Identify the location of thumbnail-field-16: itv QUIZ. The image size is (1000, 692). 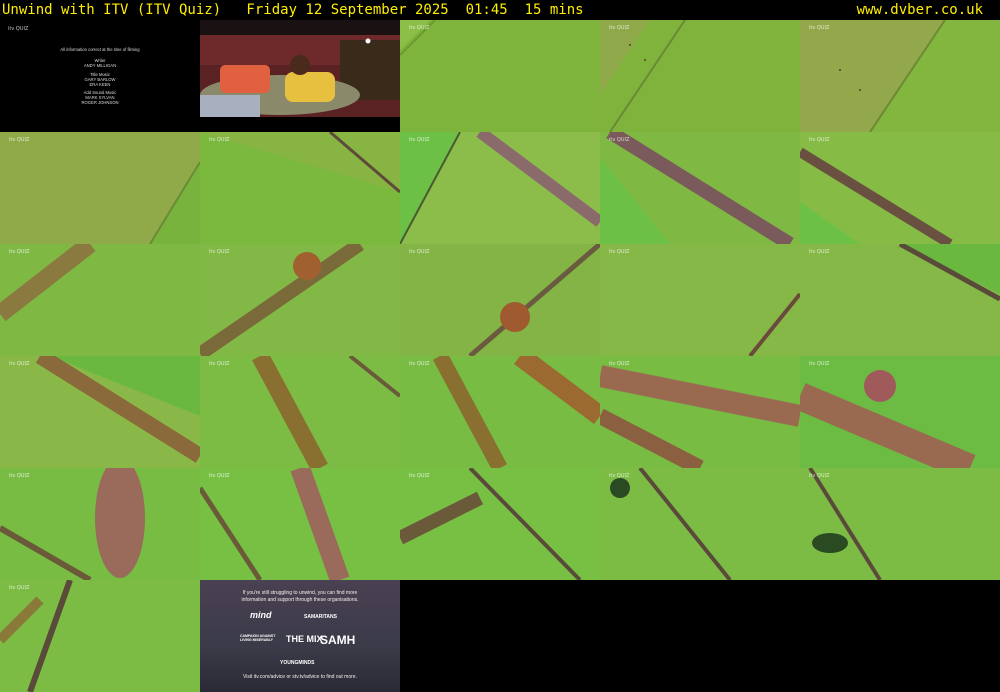
(500, 412).